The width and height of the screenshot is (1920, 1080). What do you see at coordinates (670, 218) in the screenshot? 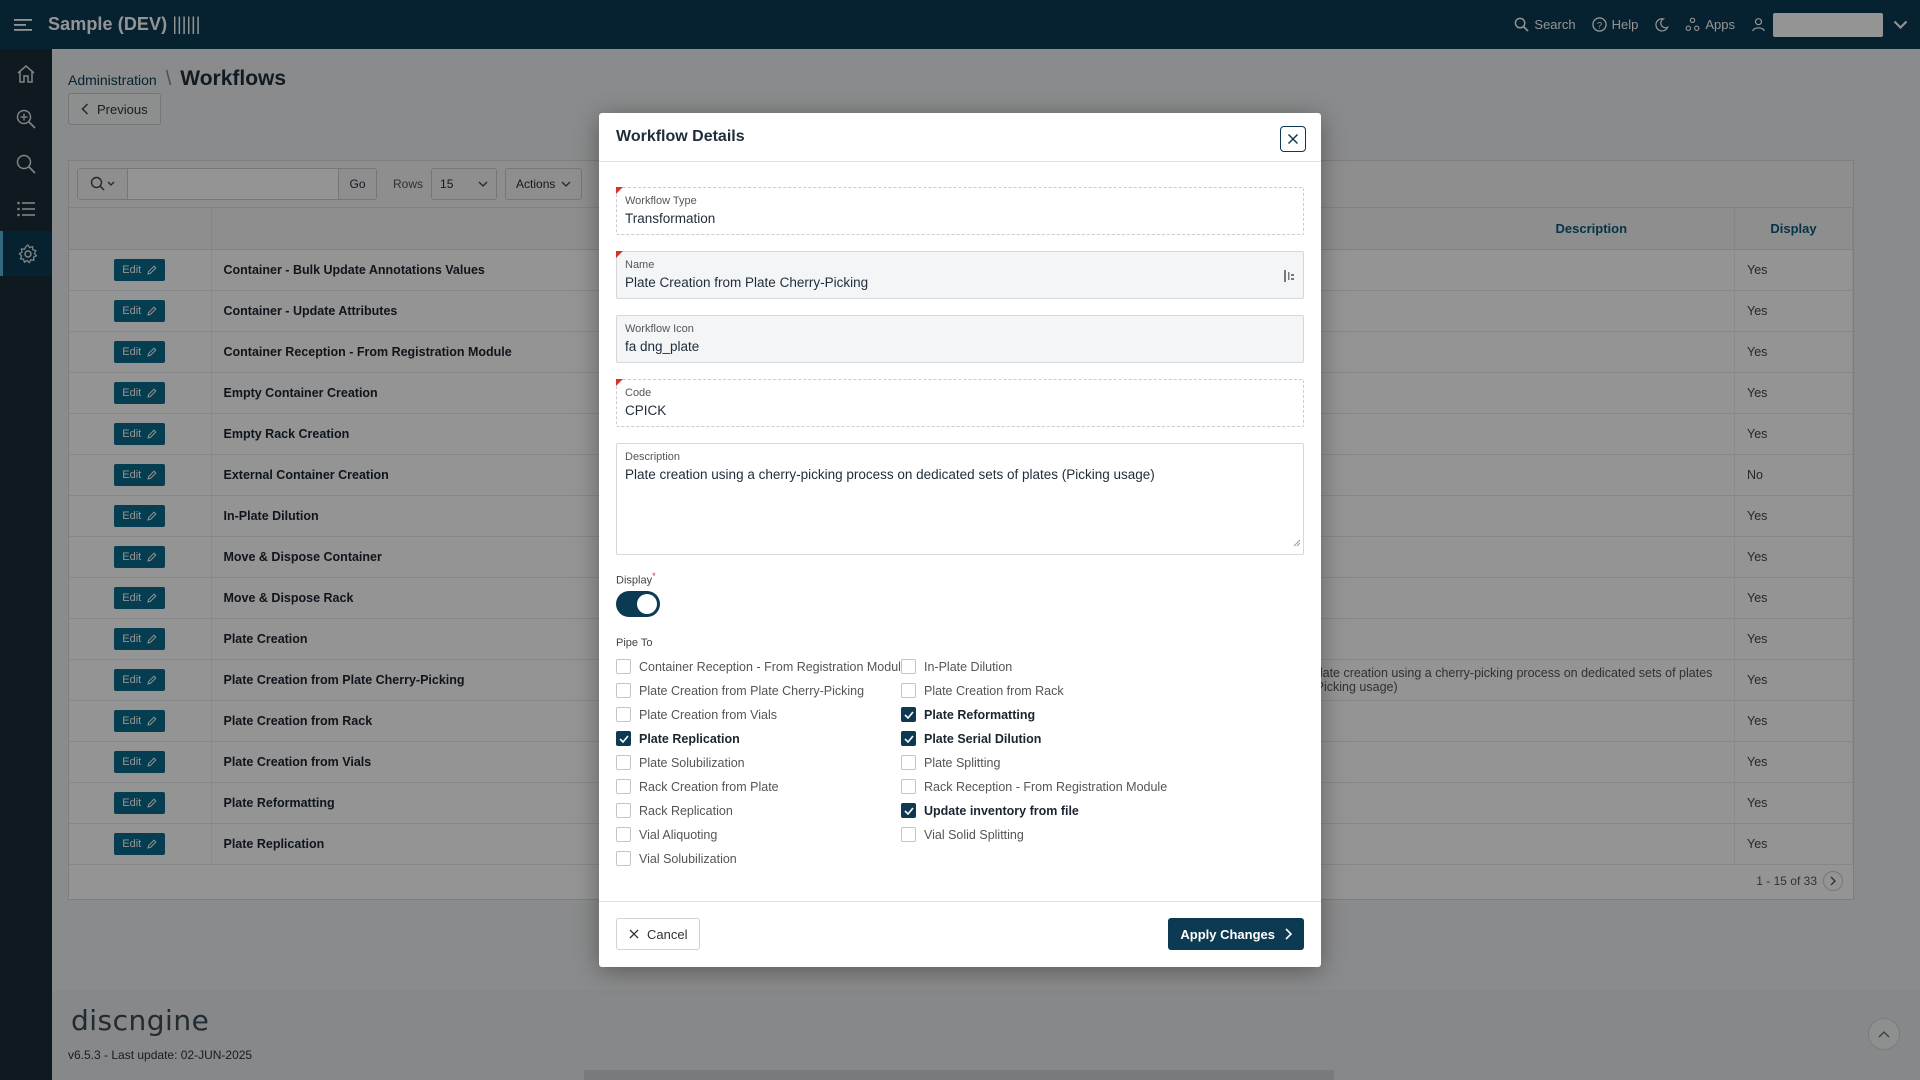
I see `workflow-type-value: Transformation` at bounding box center [670, 218].